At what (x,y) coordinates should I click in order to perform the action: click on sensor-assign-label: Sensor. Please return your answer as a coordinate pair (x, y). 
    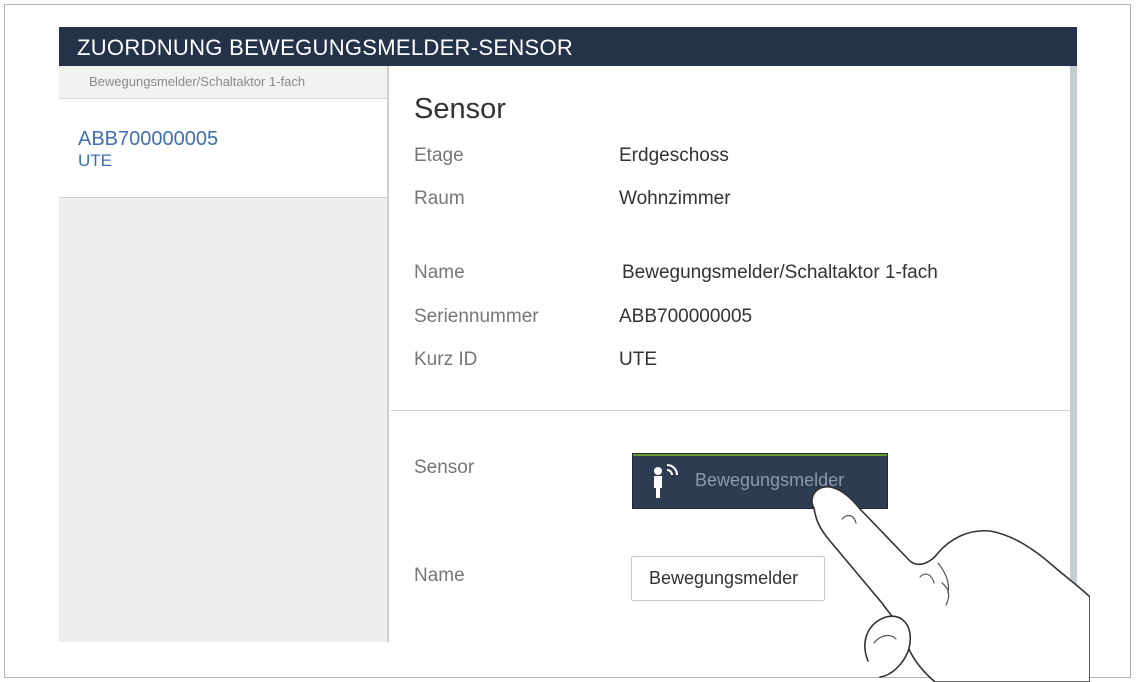
    Looking at the image, I should click on (444, 467).